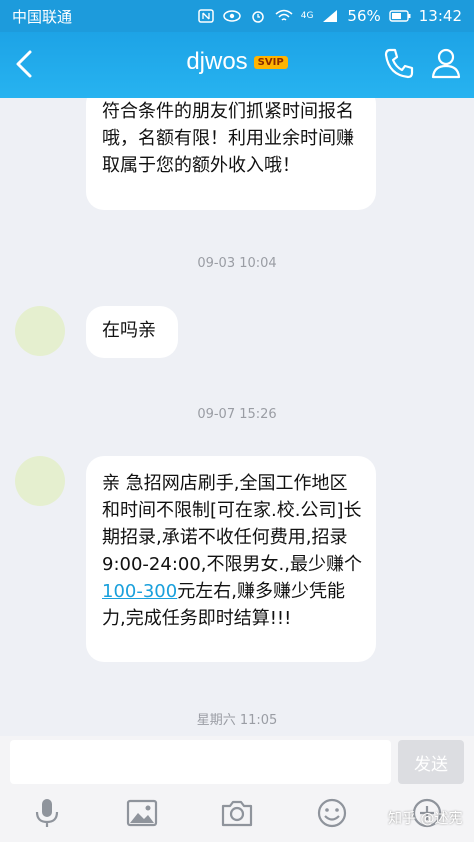  I want to click on timestamp: 09-03 10:04, so click(237, 263).